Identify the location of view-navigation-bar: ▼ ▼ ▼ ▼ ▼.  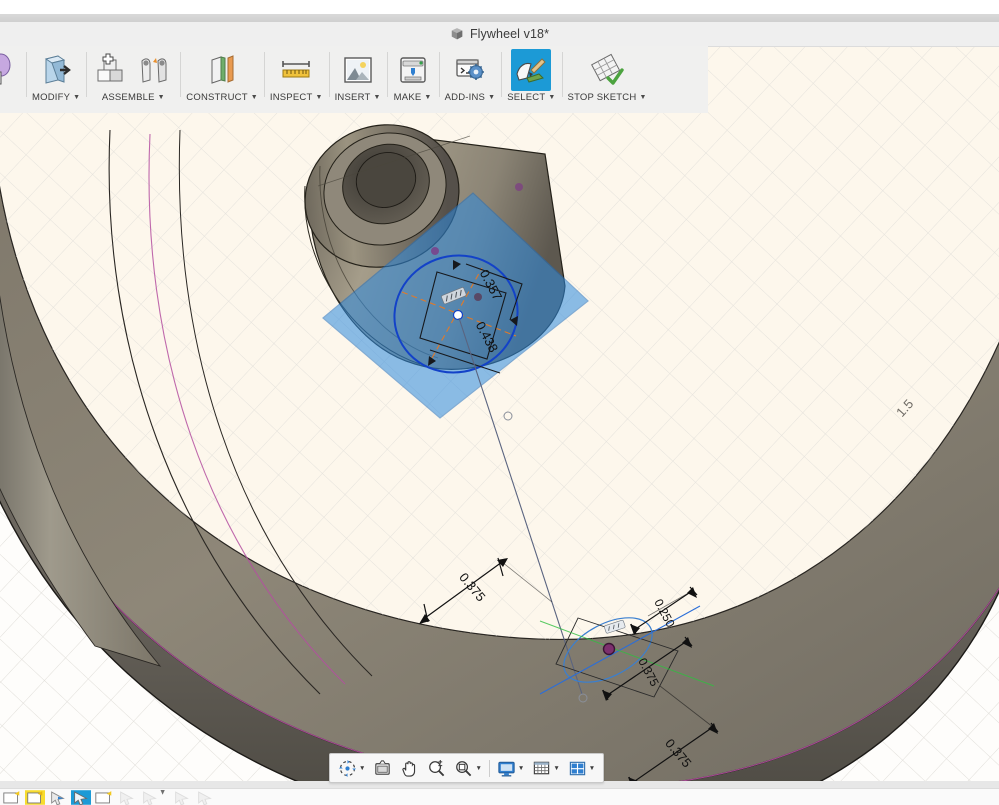
(467, 768).